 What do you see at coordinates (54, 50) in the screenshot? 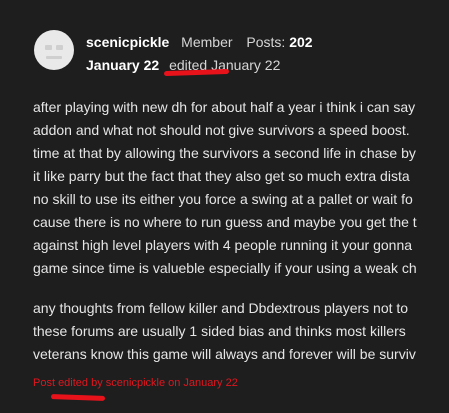
I see `avatar` at bounding box center [54, 50].